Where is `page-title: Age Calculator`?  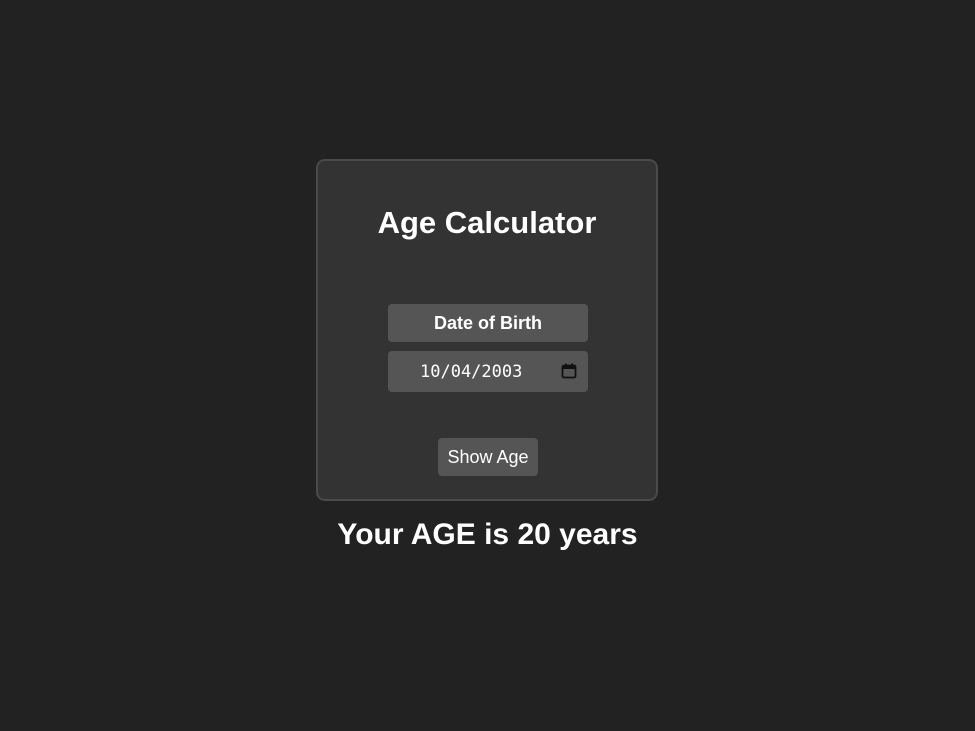
page-title: Age Calculator is located at coordinates (487, 222).